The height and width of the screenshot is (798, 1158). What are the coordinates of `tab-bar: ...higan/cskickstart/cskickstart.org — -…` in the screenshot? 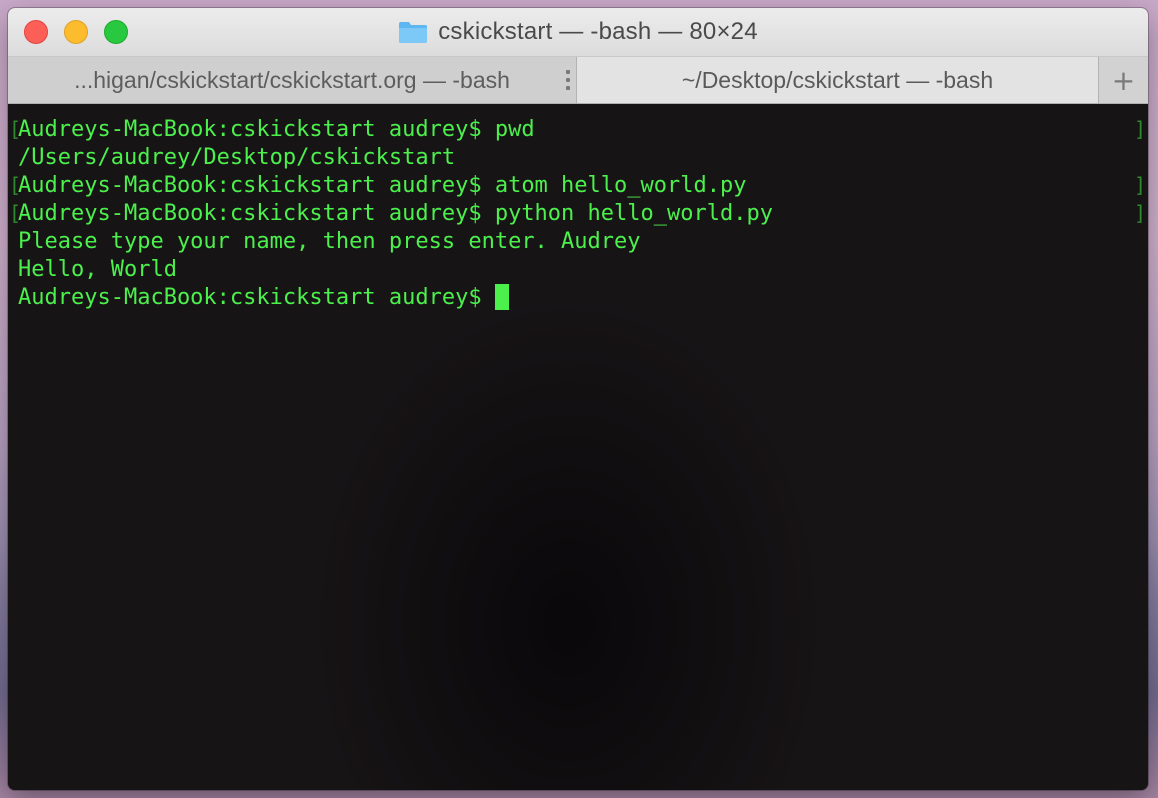 It's located at (578, 80).